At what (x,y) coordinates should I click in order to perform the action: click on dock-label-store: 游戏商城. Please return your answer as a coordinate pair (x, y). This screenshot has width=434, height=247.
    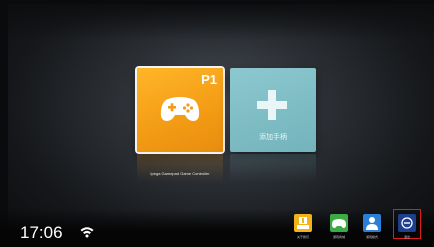
    Looking at the image, I should click on (338, 237).